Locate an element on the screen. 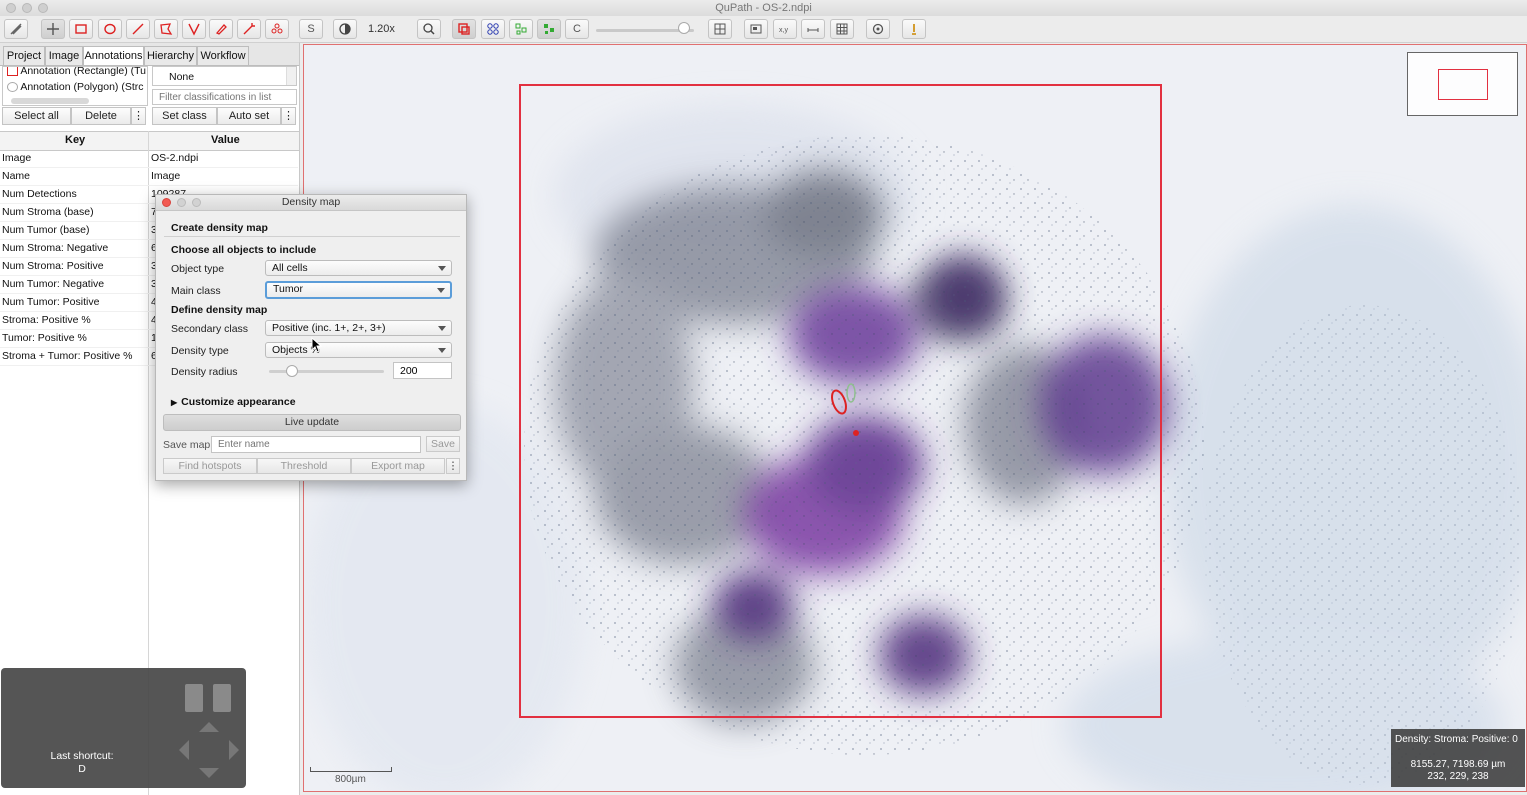  main-class-value: Tumor is located at coordinates (288, 289).